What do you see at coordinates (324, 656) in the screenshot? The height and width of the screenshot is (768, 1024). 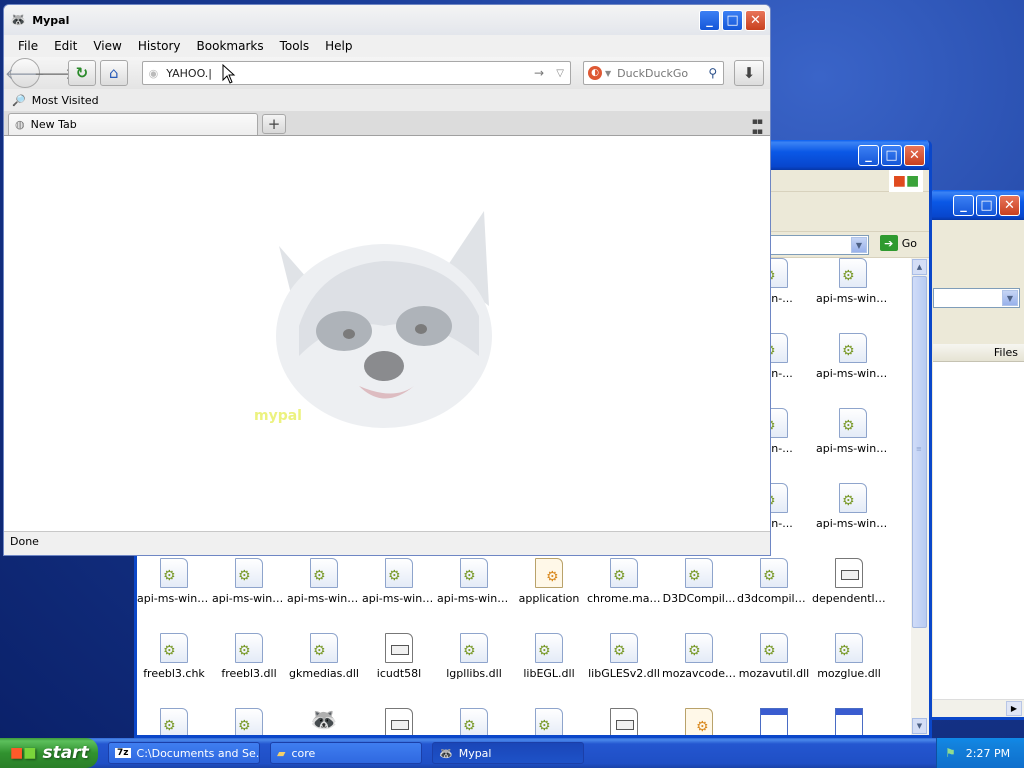 I see `file-item: ⚙ gkmedias.dll` at bounding box center [324, 656].